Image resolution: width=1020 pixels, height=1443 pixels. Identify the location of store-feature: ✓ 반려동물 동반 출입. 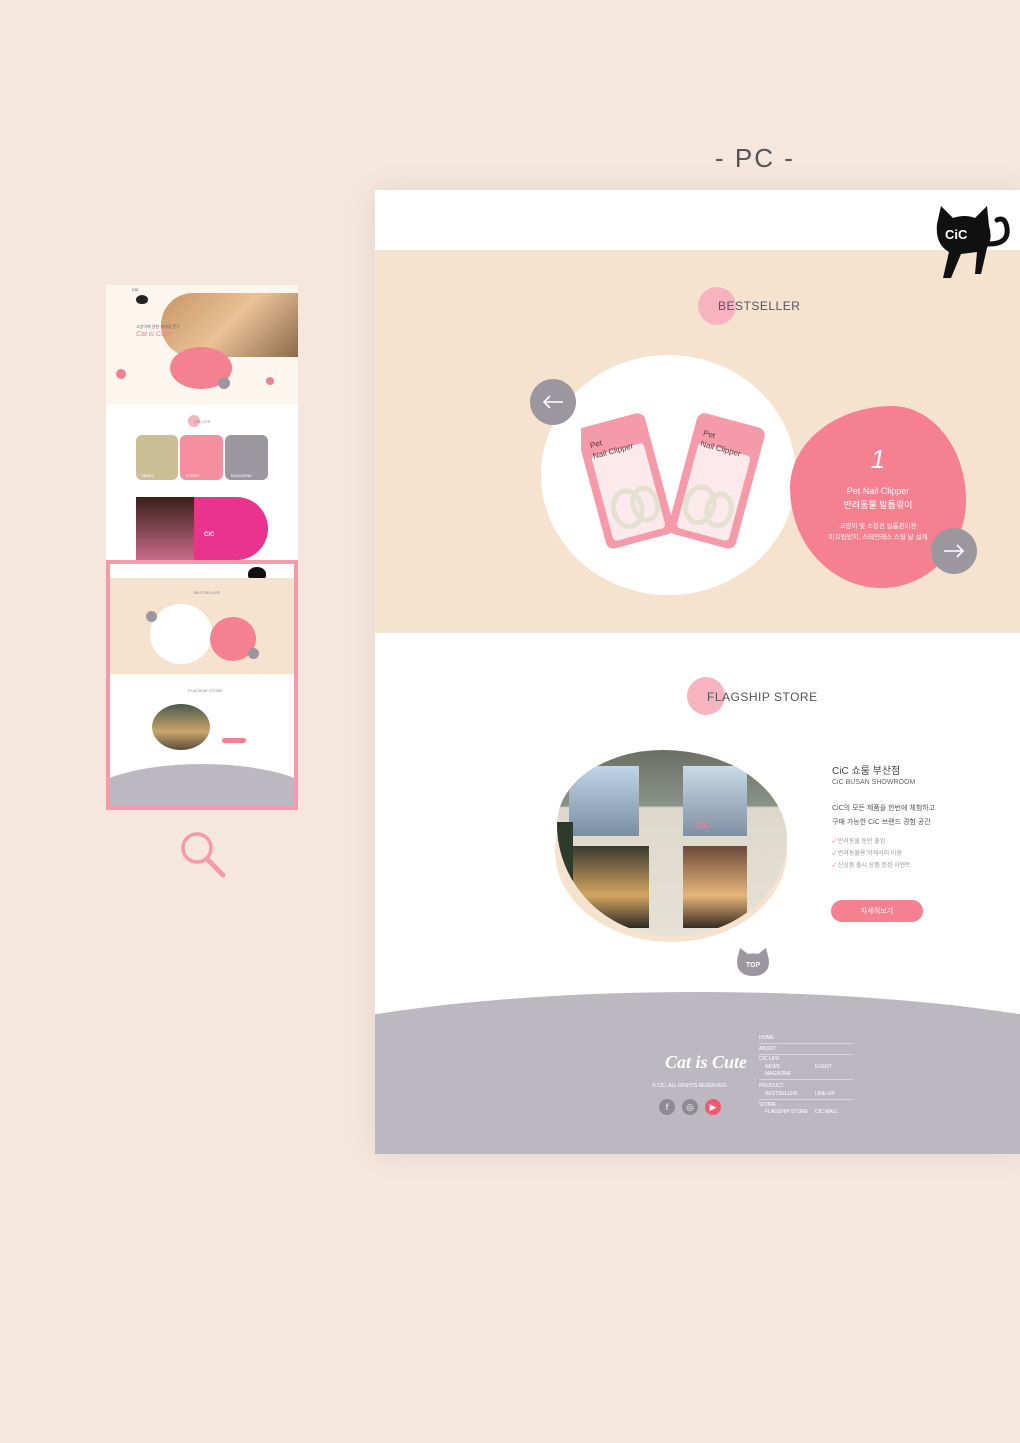
(859, 842).